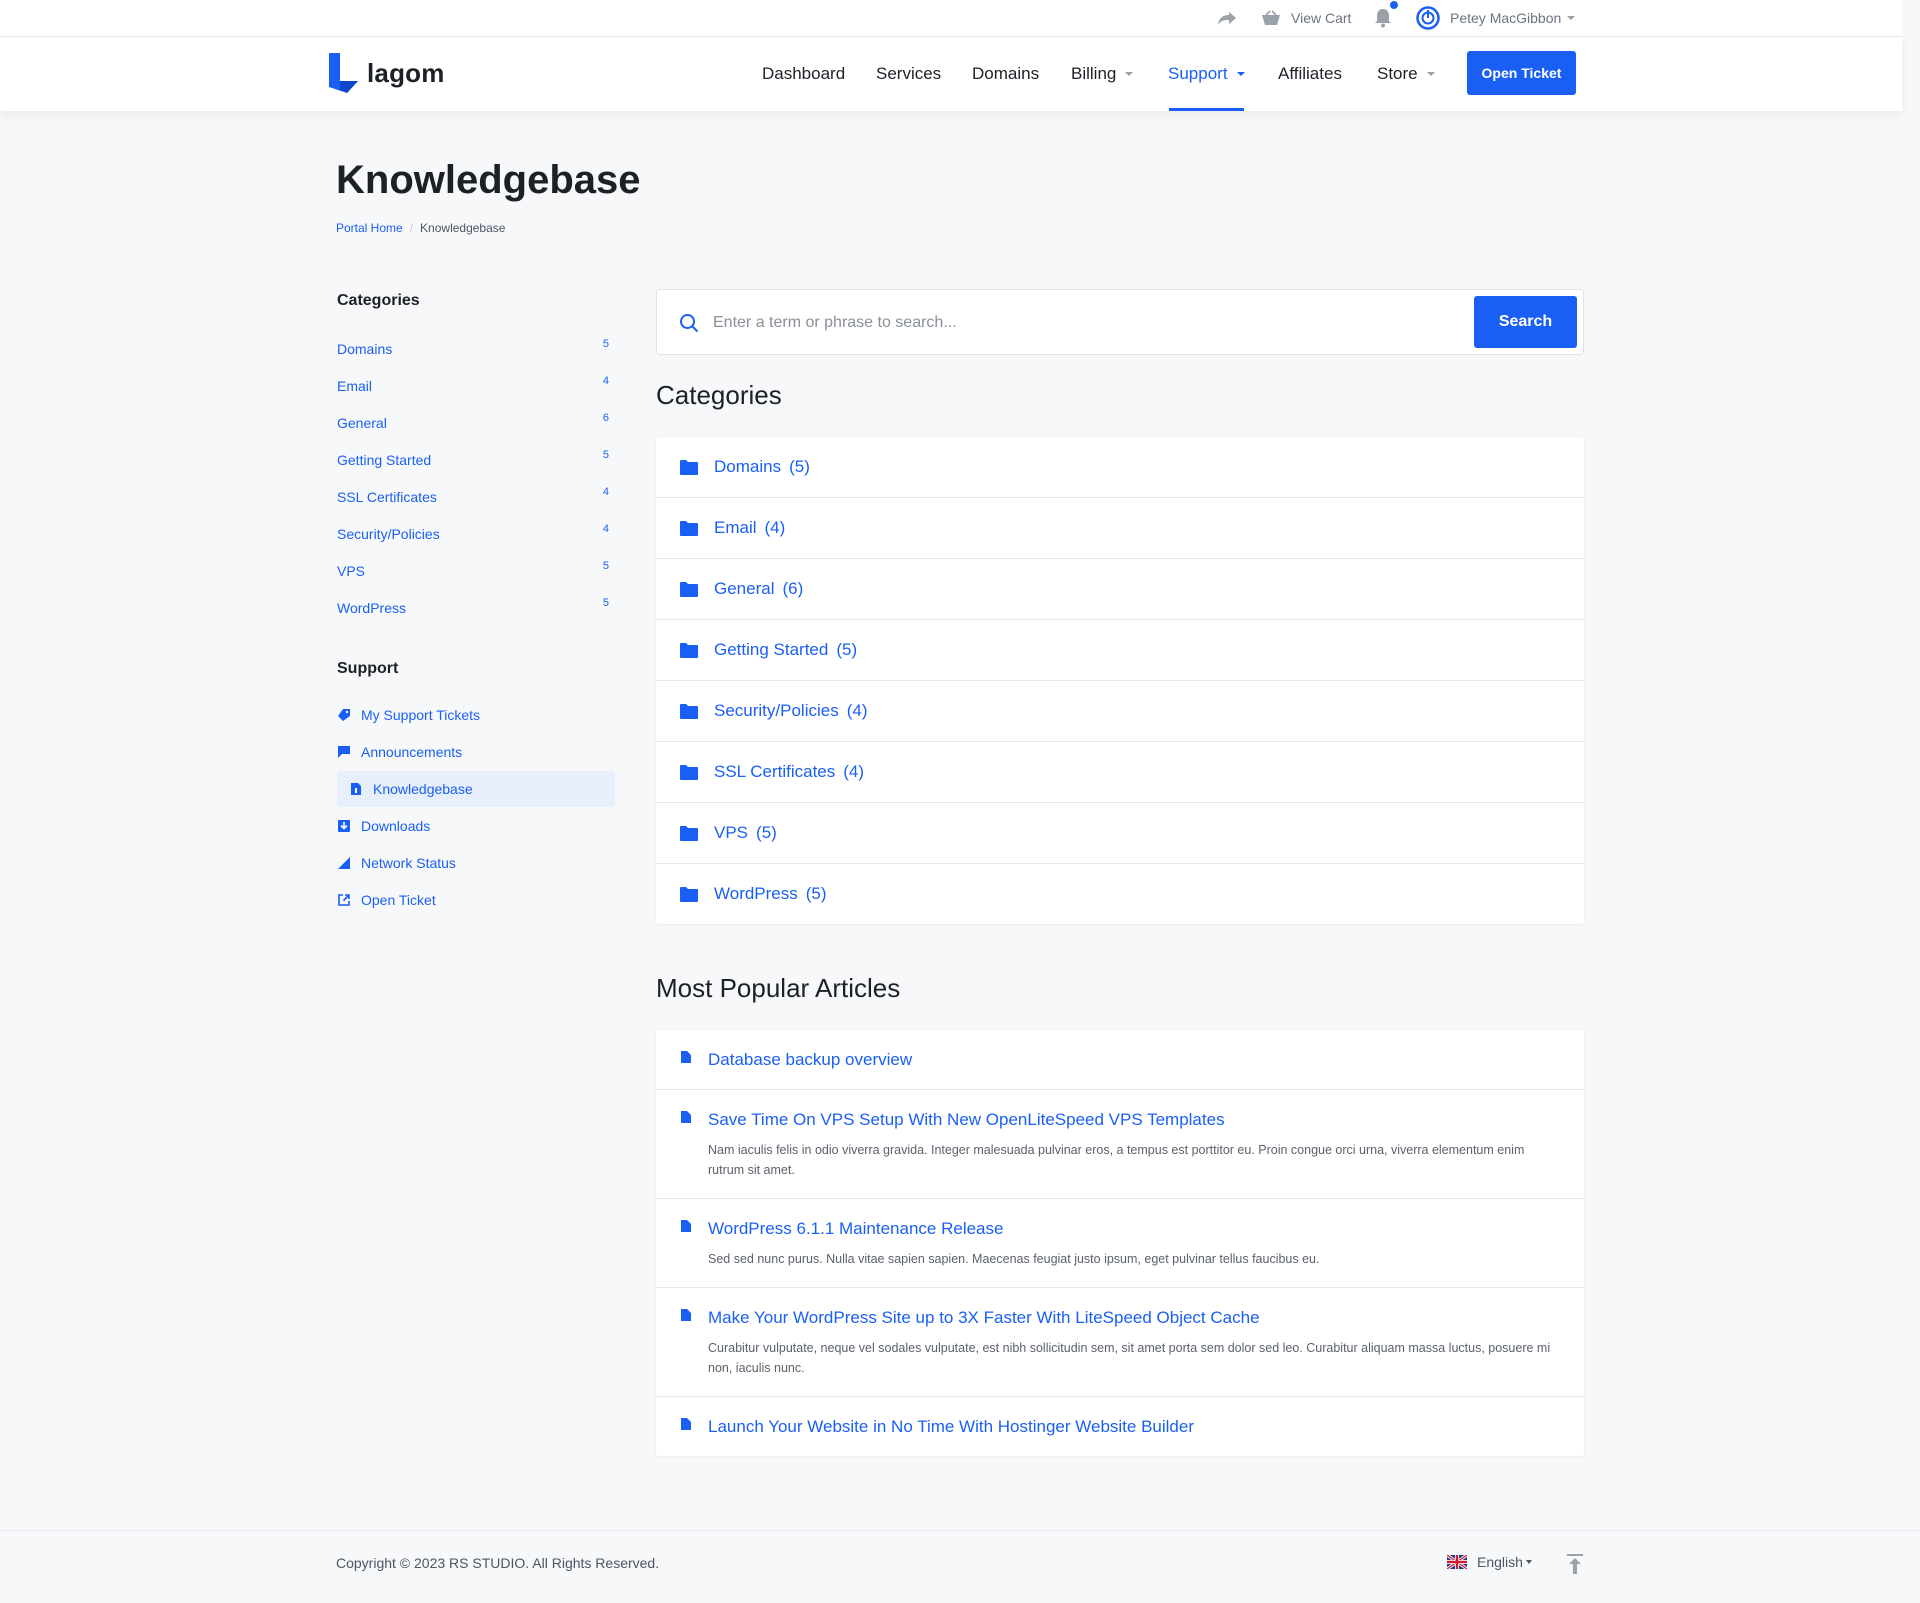  Describe the element at coordinates (344, 900) in the screenshot. I see `external-link-icon` at that location.